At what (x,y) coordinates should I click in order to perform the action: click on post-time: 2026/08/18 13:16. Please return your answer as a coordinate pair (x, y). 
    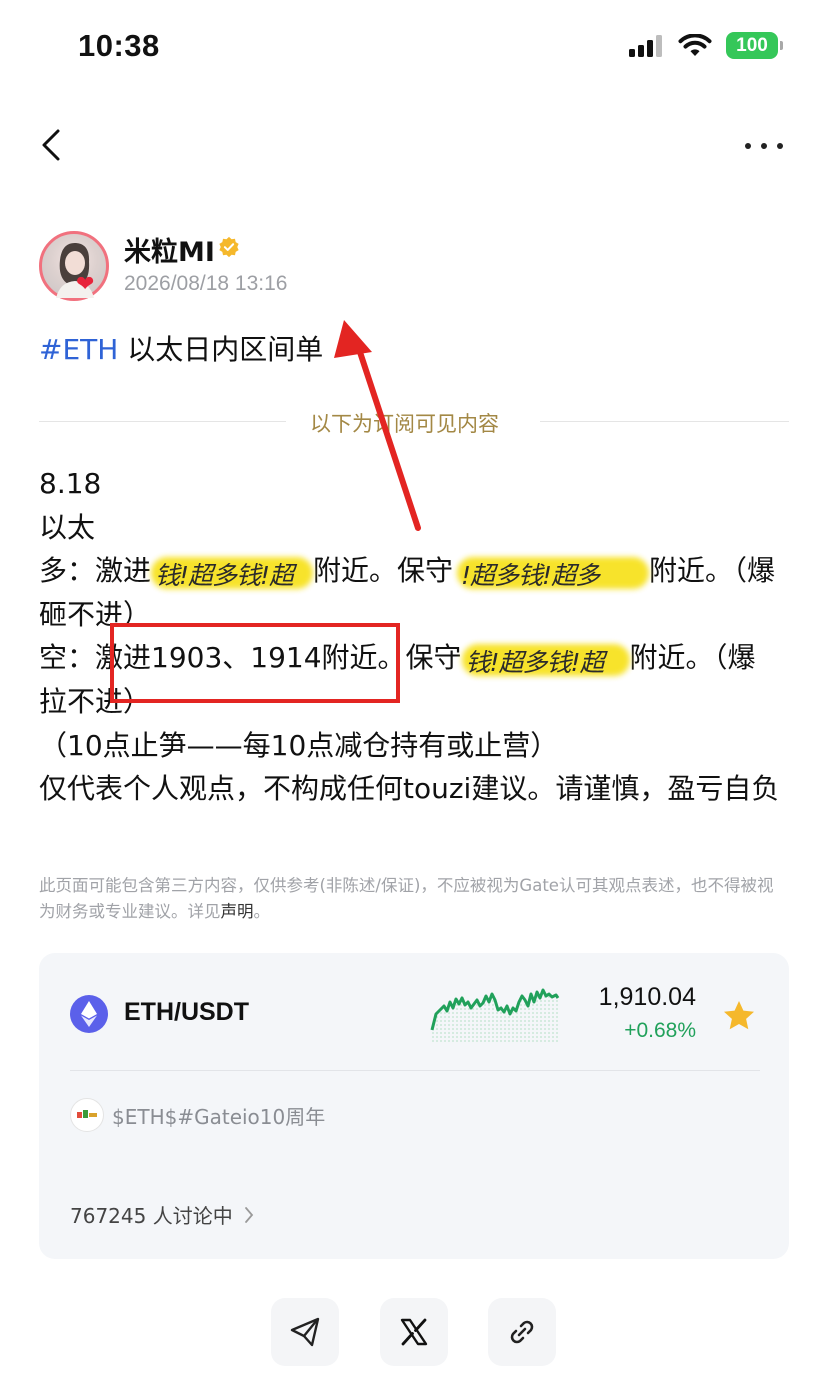
    Looking at the image, I should click on (206, 283).